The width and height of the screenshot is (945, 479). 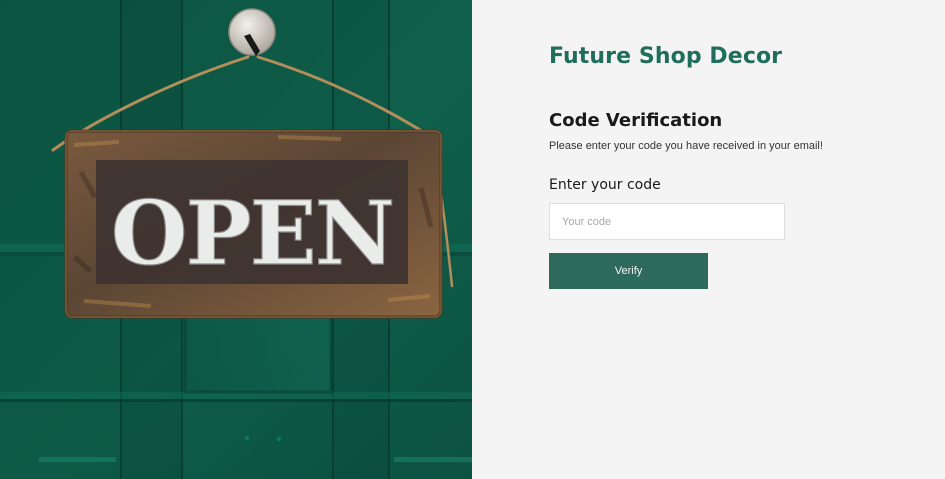 What do you see at coordinates (628, 271) in the screenshot?
I see `verify-button: Verify` at bounding box center [628, 271].